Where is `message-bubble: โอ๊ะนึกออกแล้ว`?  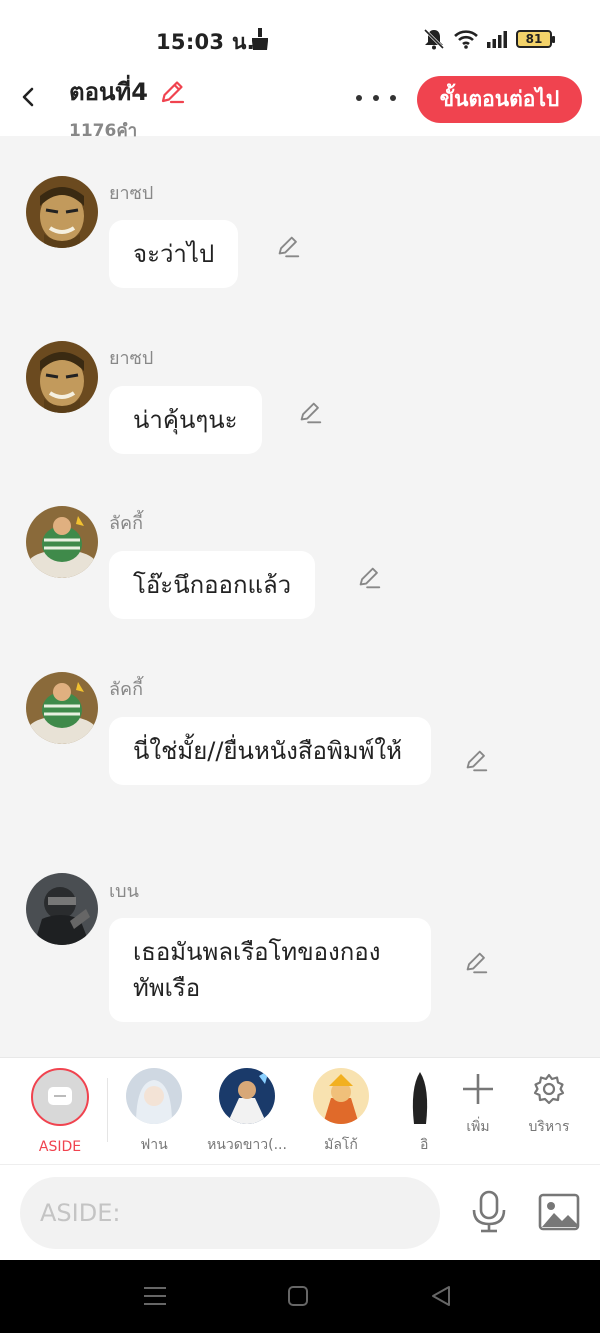
message-bubble: โอ๊ะนึกออกแล้ว is located at coordinates (212, 585).